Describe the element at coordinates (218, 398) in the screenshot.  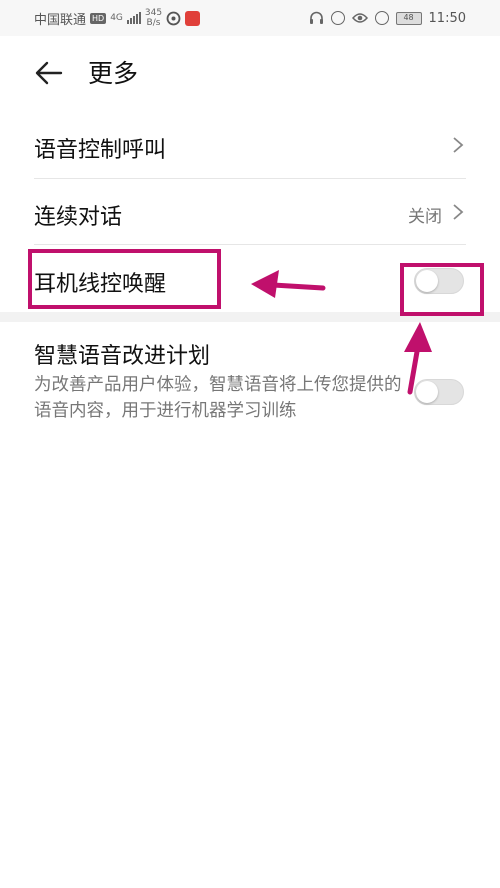
I see `improve-plan-description: 为改善产品用户体验，智慧语音将上传您提供的语音内容，用于进行机器学习训练` at that location.